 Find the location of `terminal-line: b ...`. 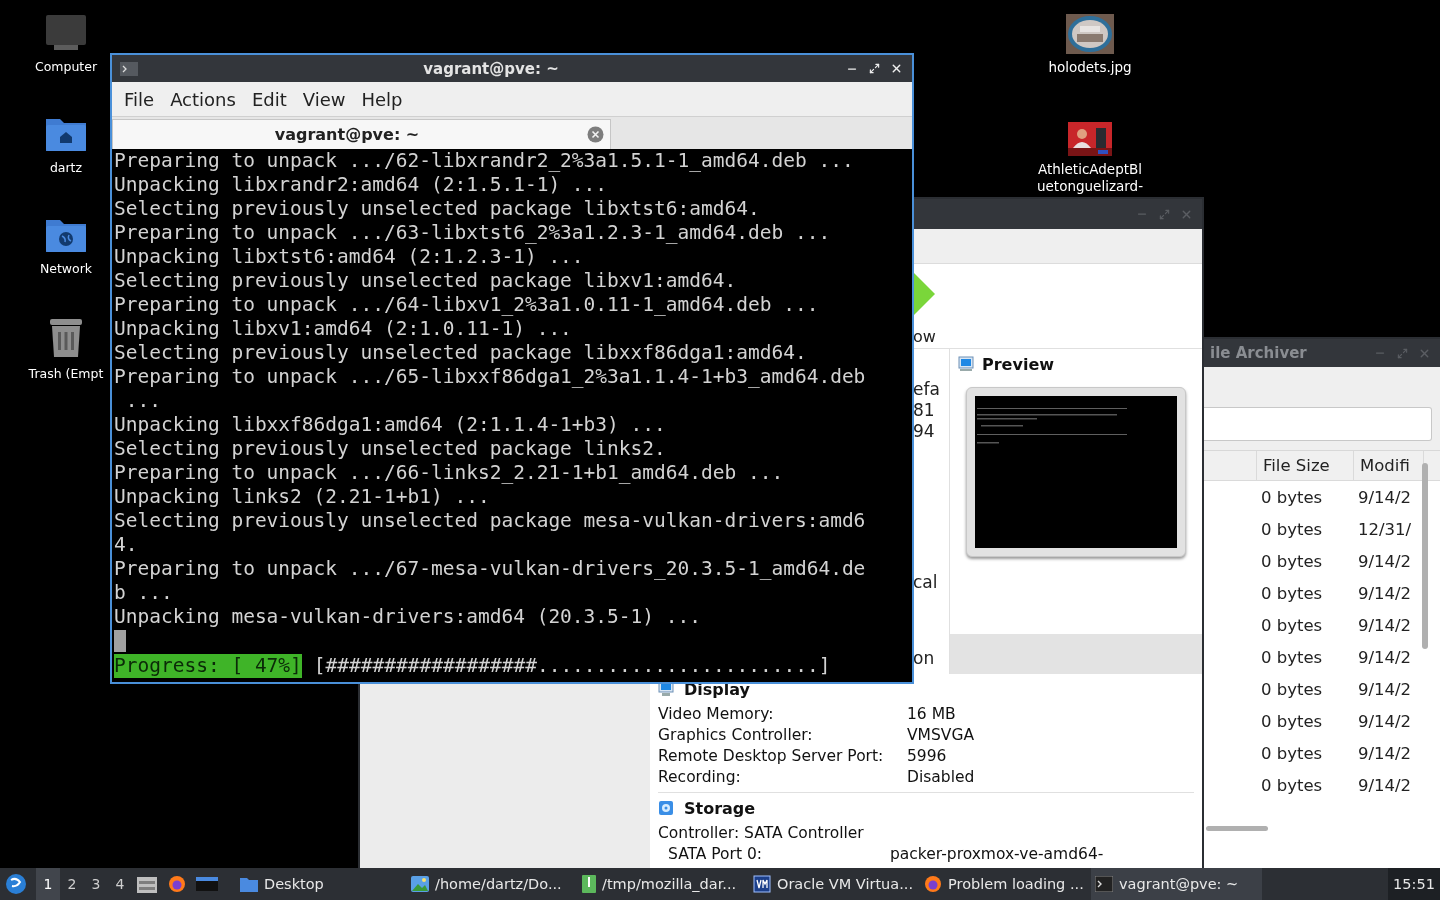

terminal-line: b ... is located at coordinates (144, 593).